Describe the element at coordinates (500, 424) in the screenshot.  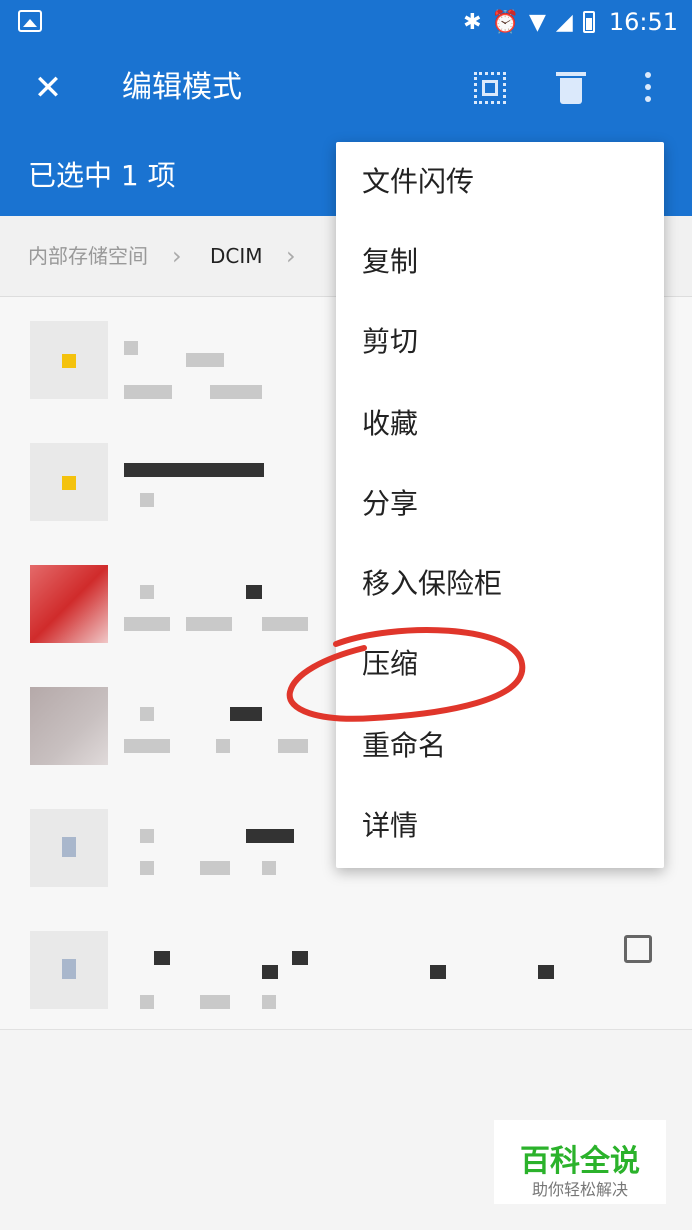
I see `menu-item-favorite: 收藏` at that location.